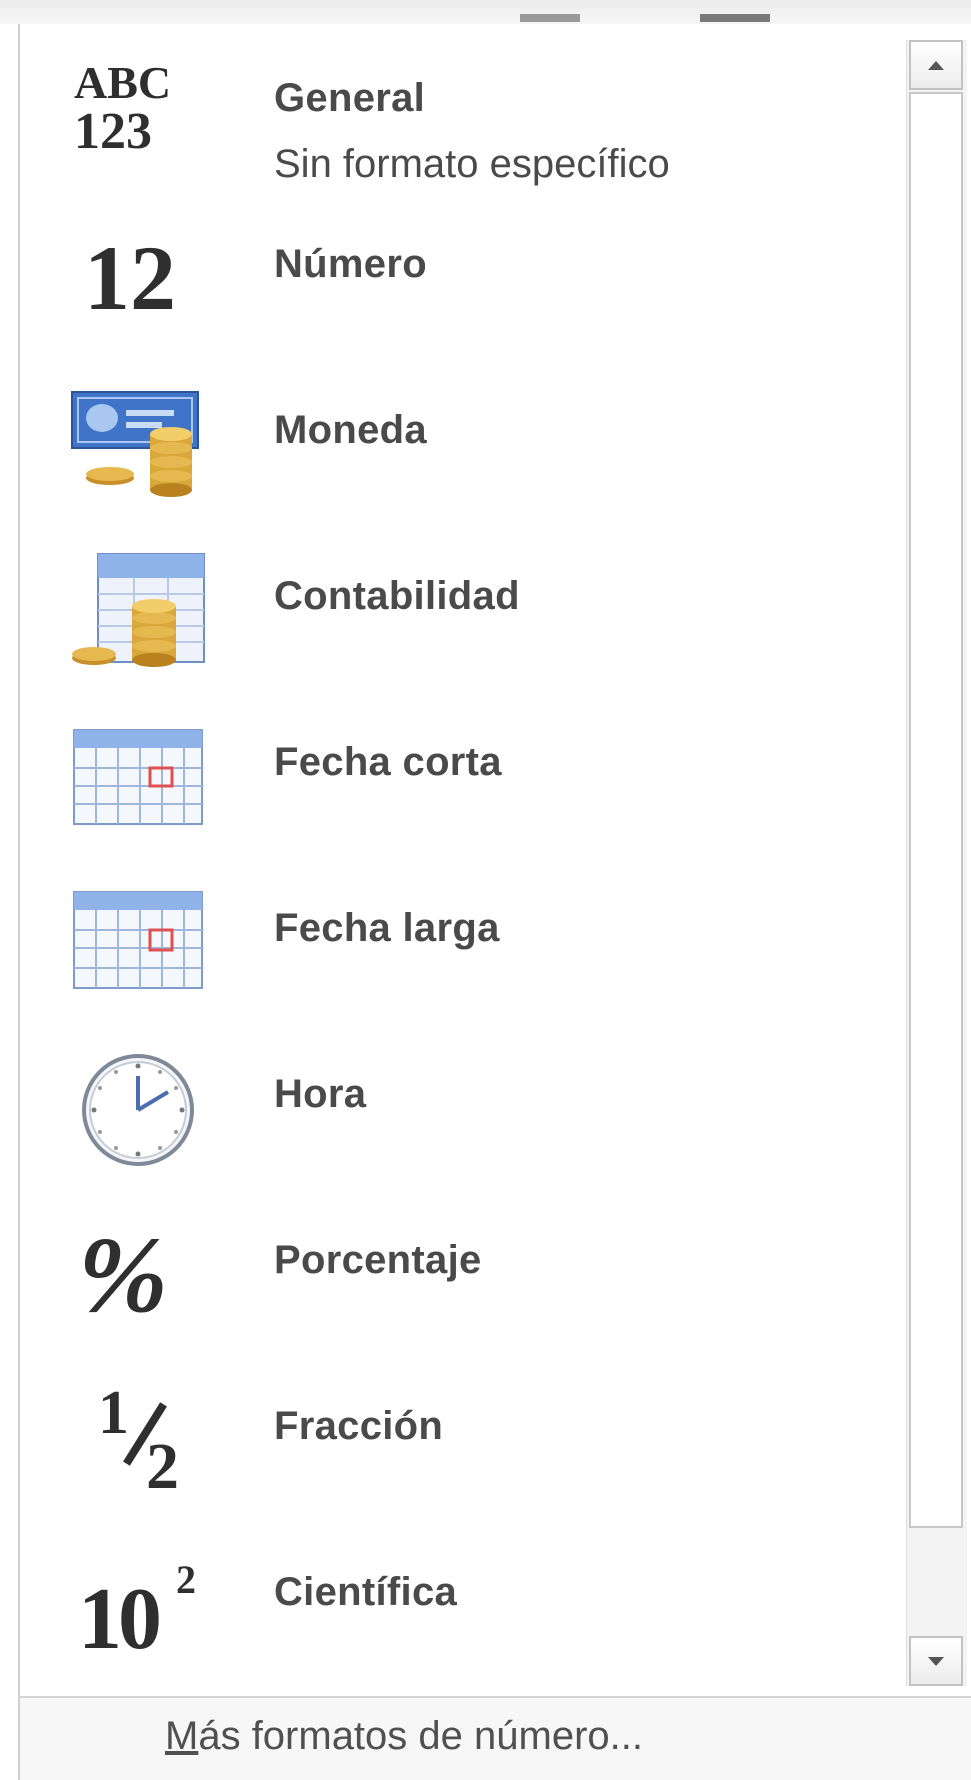 Image resolution: width=971 pixels, height=1780 pixels. I want to click on format-label: Moneda, so click(350, 430).